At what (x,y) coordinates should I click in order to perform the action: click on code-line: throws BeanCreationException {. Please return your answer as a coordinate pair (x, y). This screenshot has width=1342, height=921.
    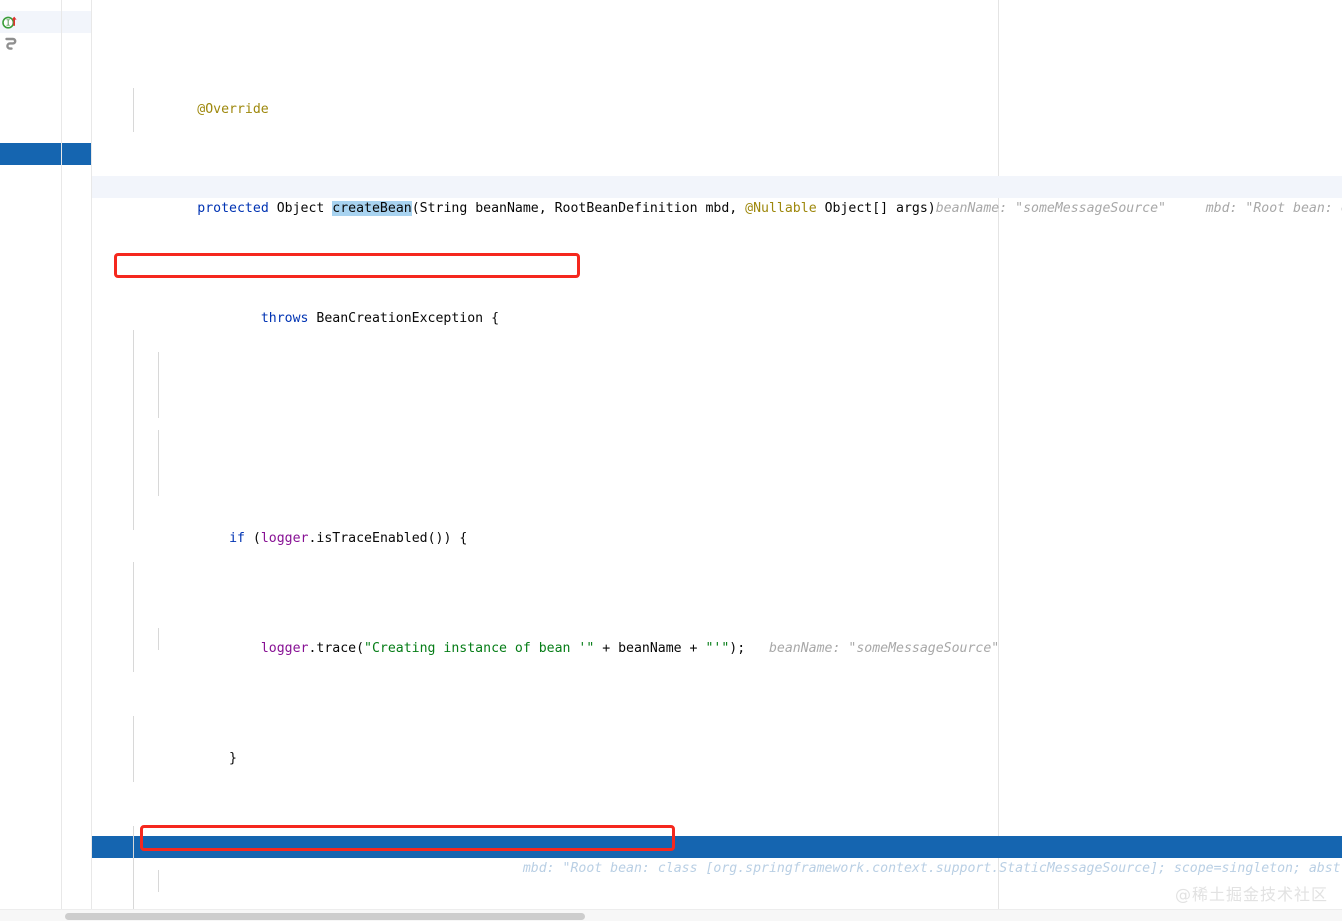
    Looking at the image, I should click on (717, 306).